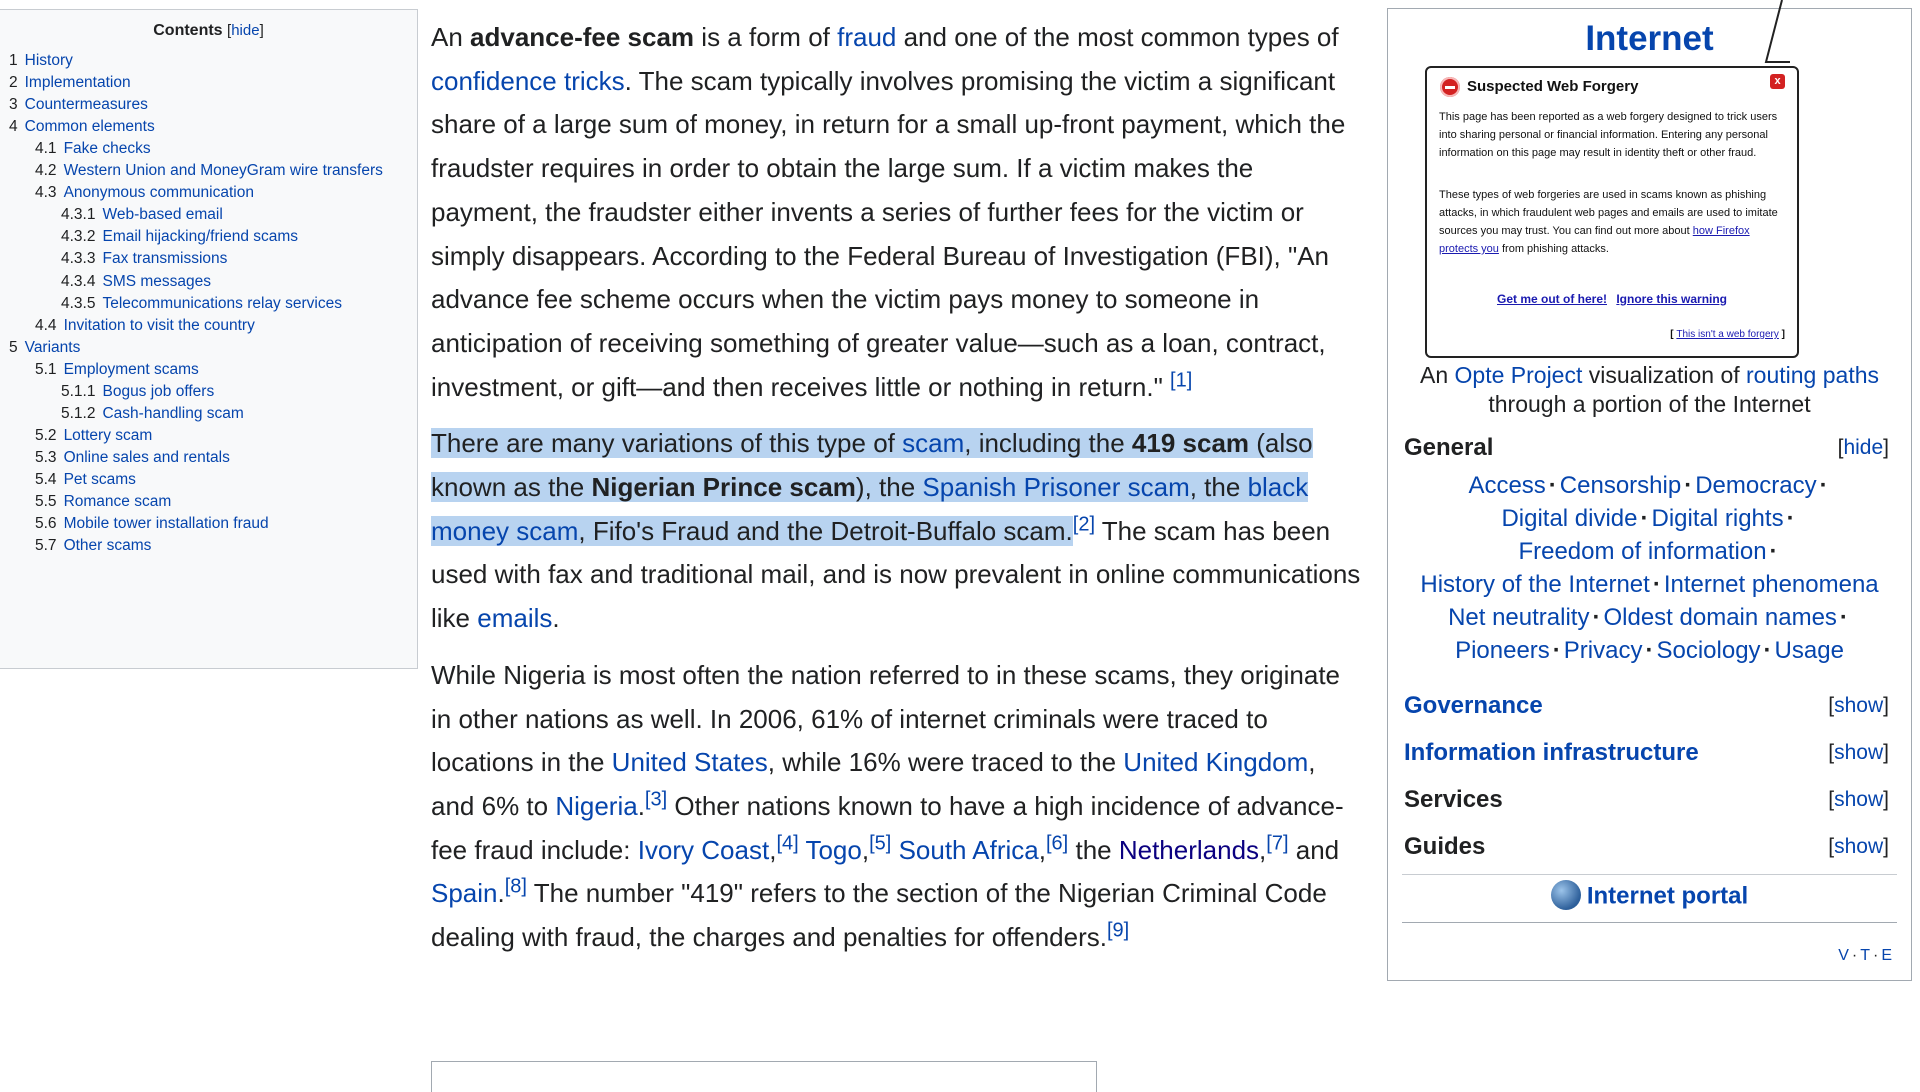 The height and width of the screenshot is (1092, 1920). Describe the element at coordinates (49, 60) in the screenshot. I see `toc-item-link: History` at that location.